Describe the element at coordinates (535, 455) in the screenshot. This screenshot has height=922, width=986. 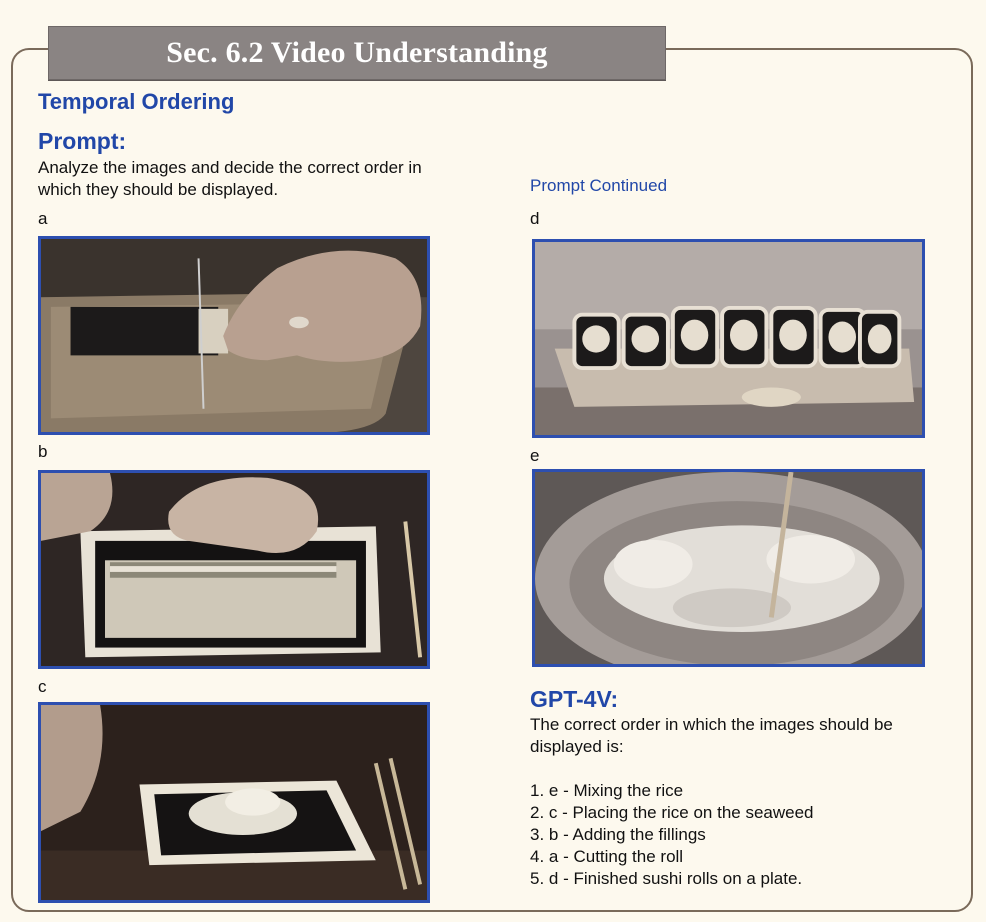
I see `image-e-label: e` at that location.